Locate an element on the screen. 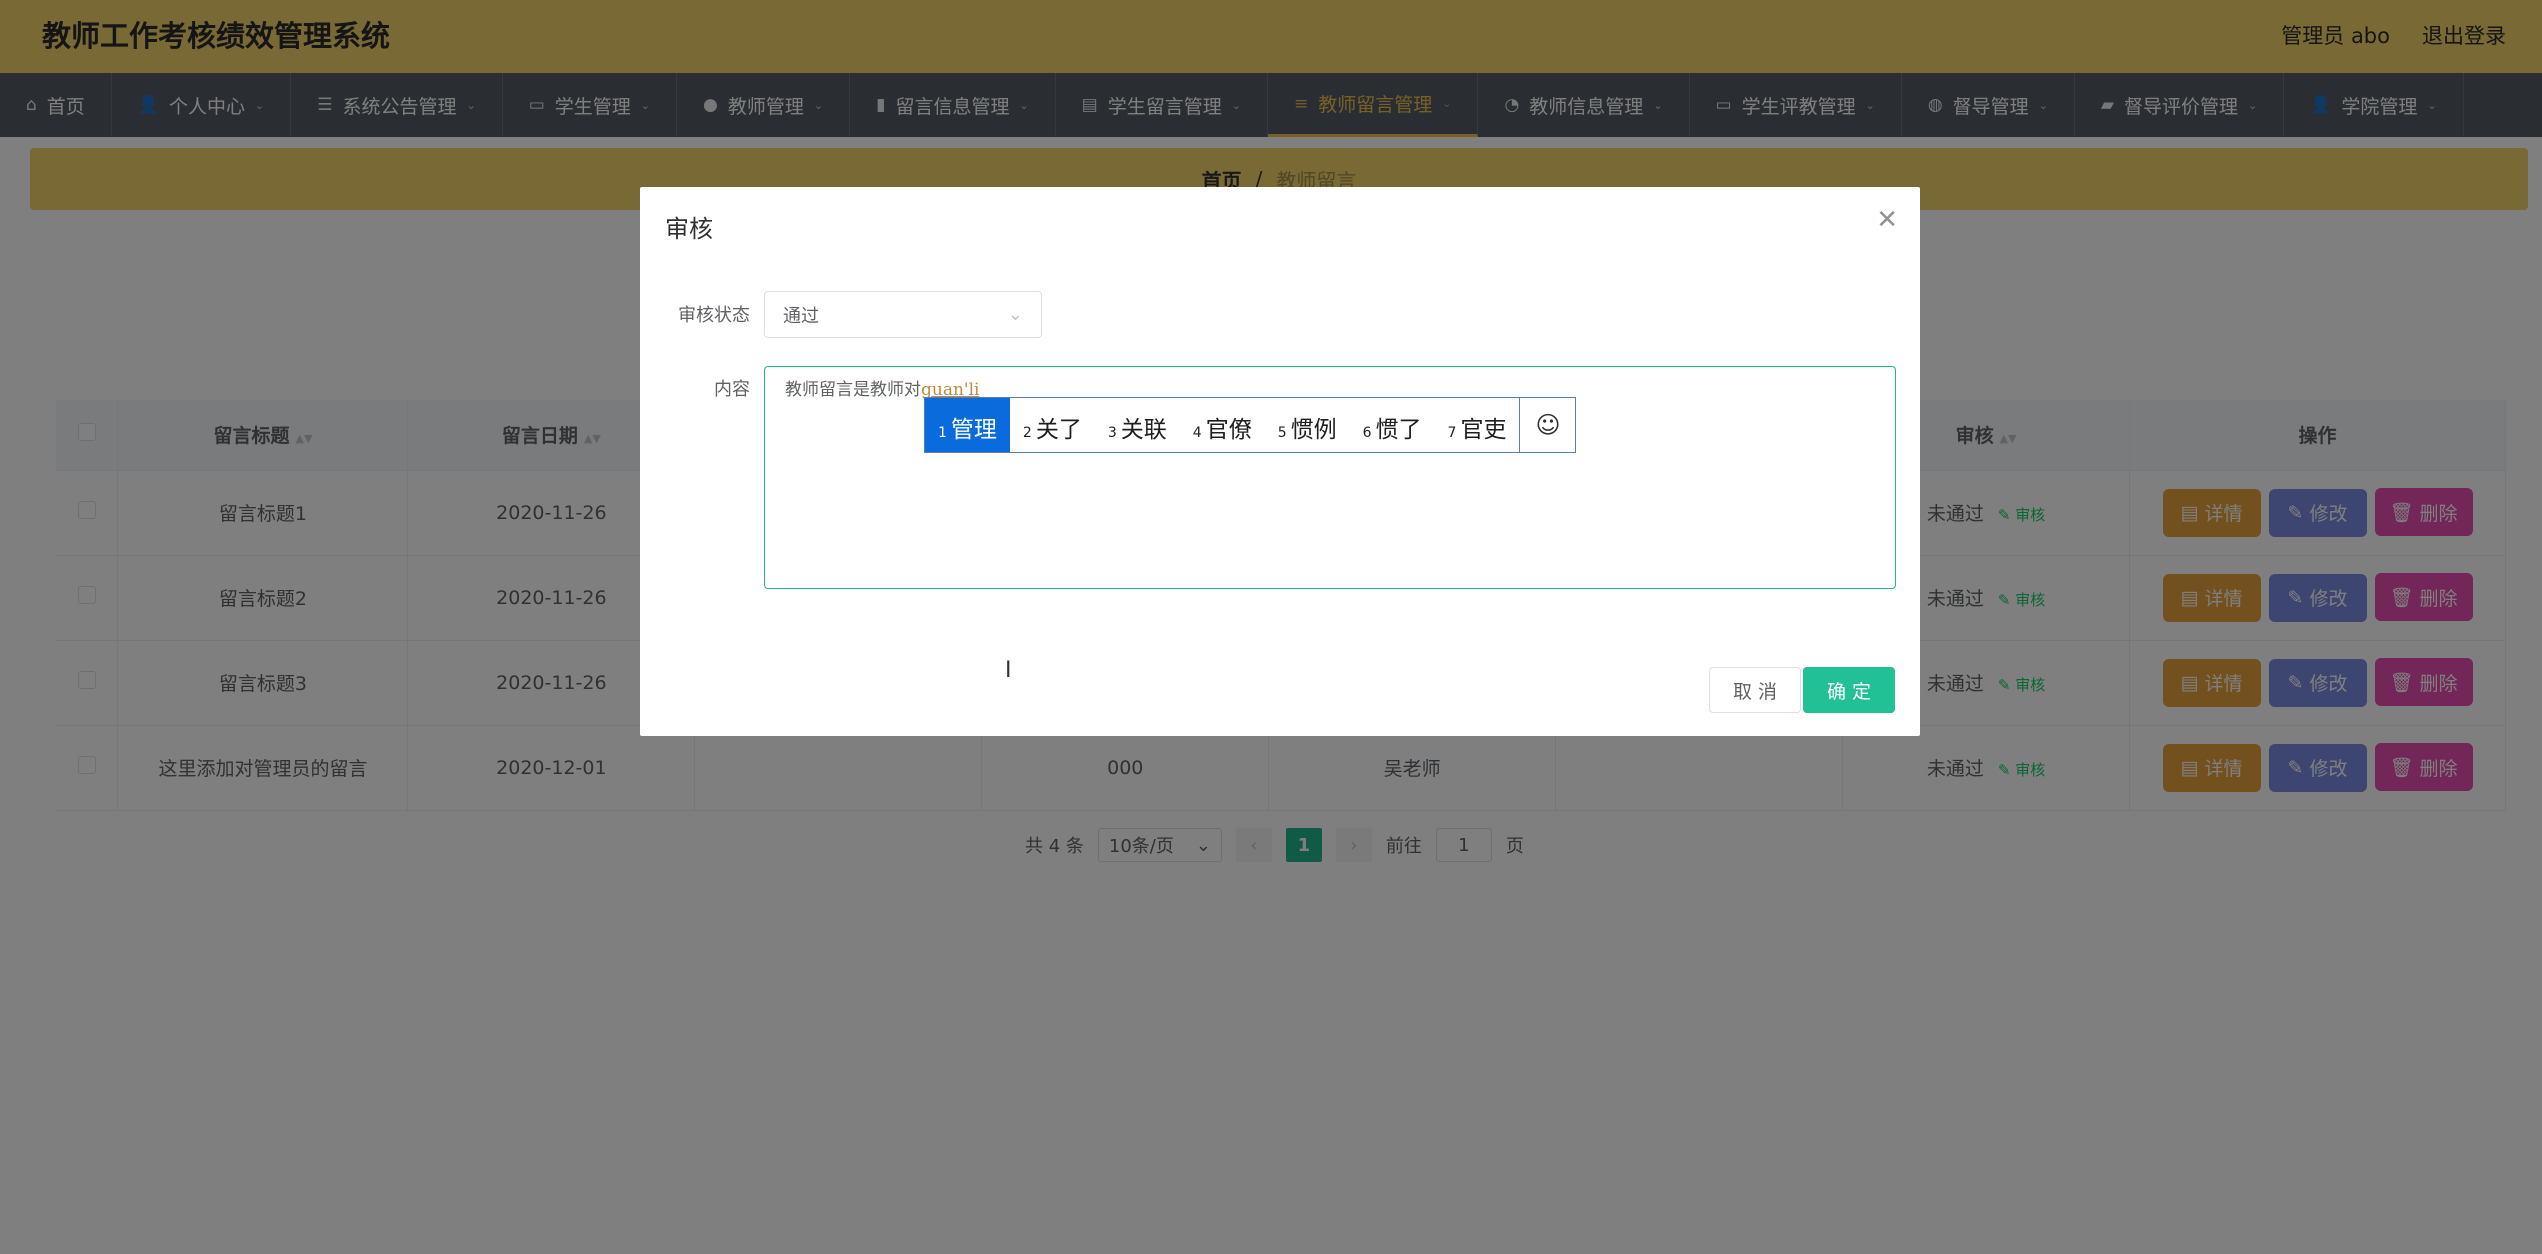  ime-candidate-text: 关联 is located at coordinates (1143, 430).